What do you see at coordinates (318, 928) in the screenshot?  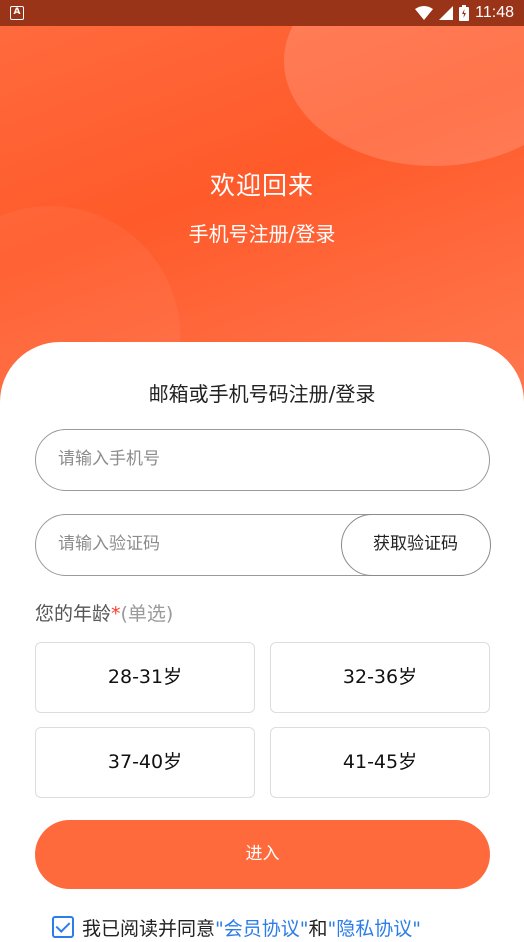 I see `agreement-conjunction: 和` at bounding box center [318, 928].